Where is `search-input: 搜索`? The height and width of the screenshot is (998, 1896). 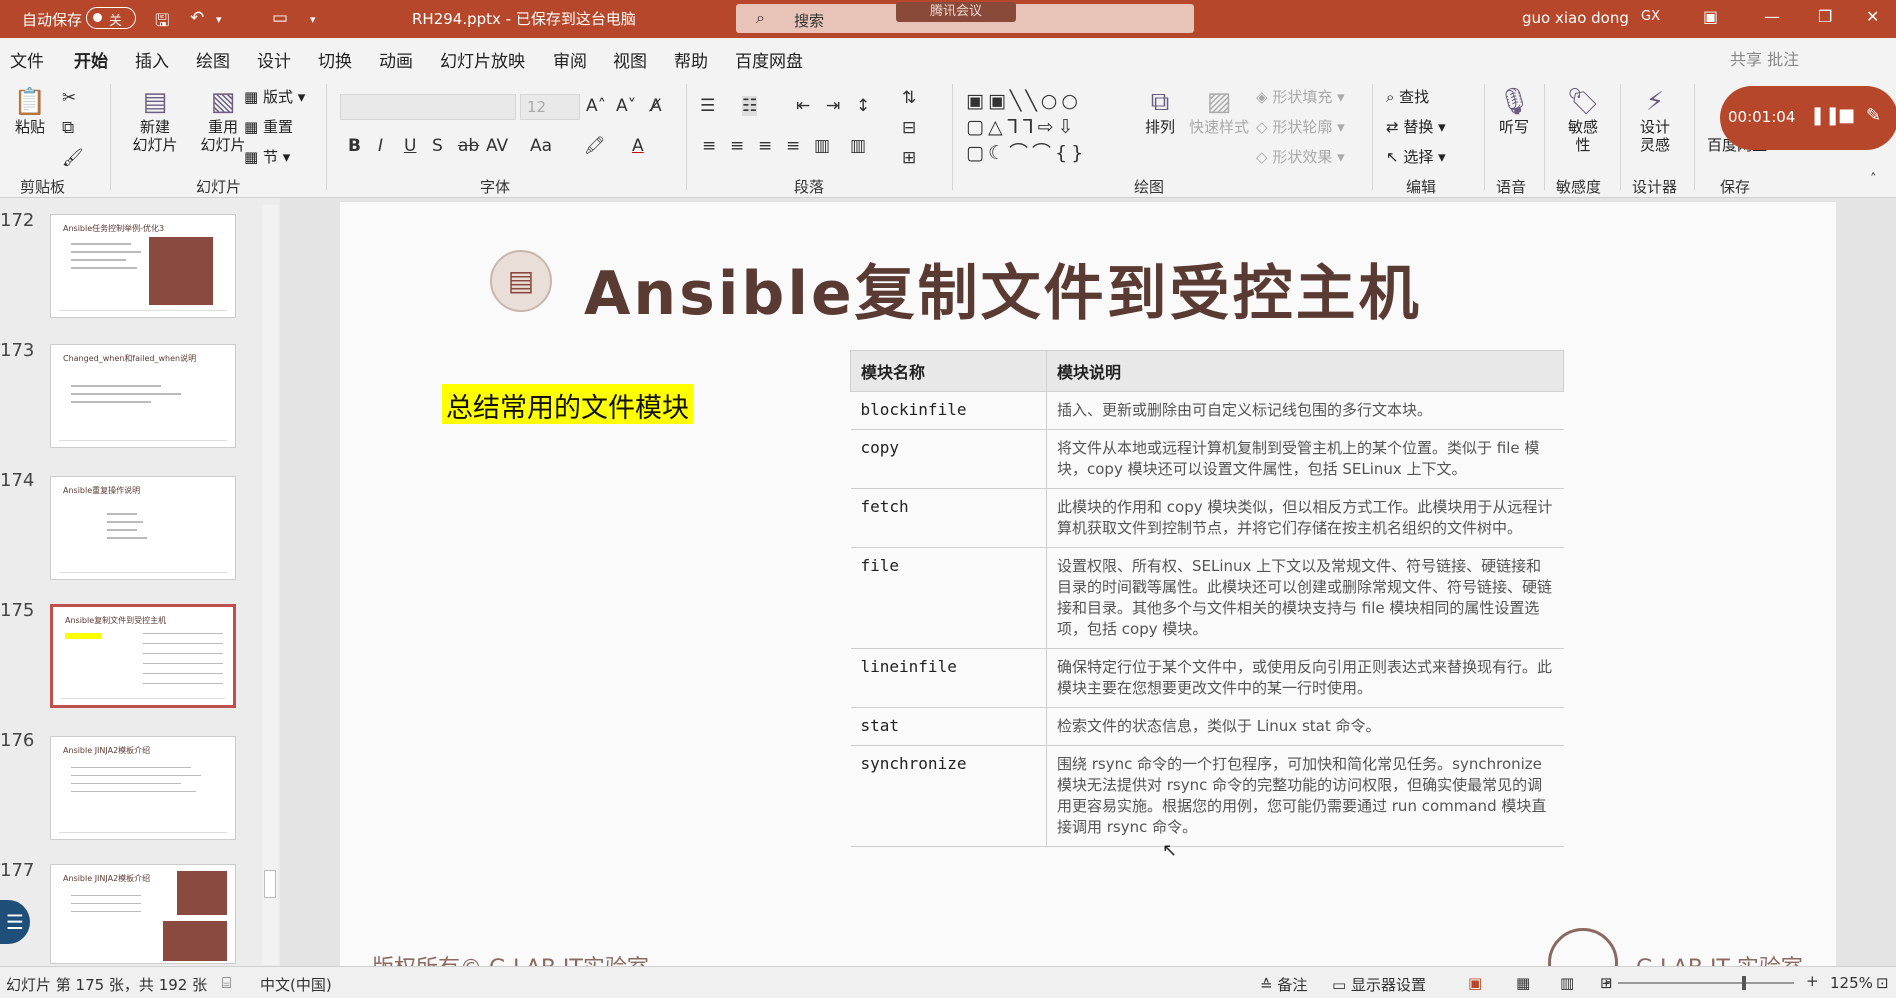 search-input: 搜索 is located at coordinates (809, 20).